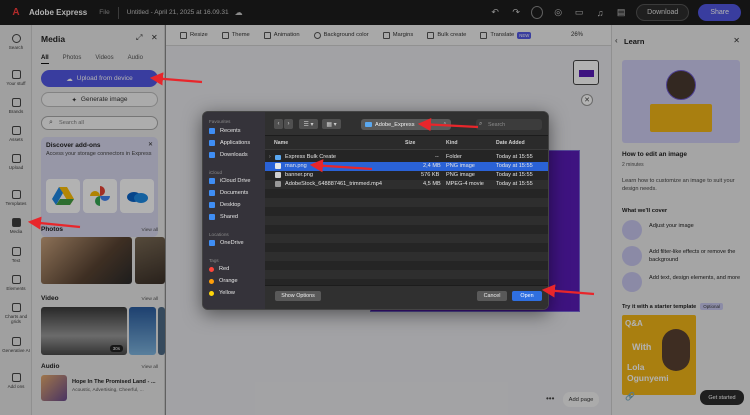 The width and height of the screenshot is (750, 415). What do you see at coordinates (228, 155) in the screenshot?
I see `sidebar-item-downloads: Downloads` at bounding box center [228, 155].